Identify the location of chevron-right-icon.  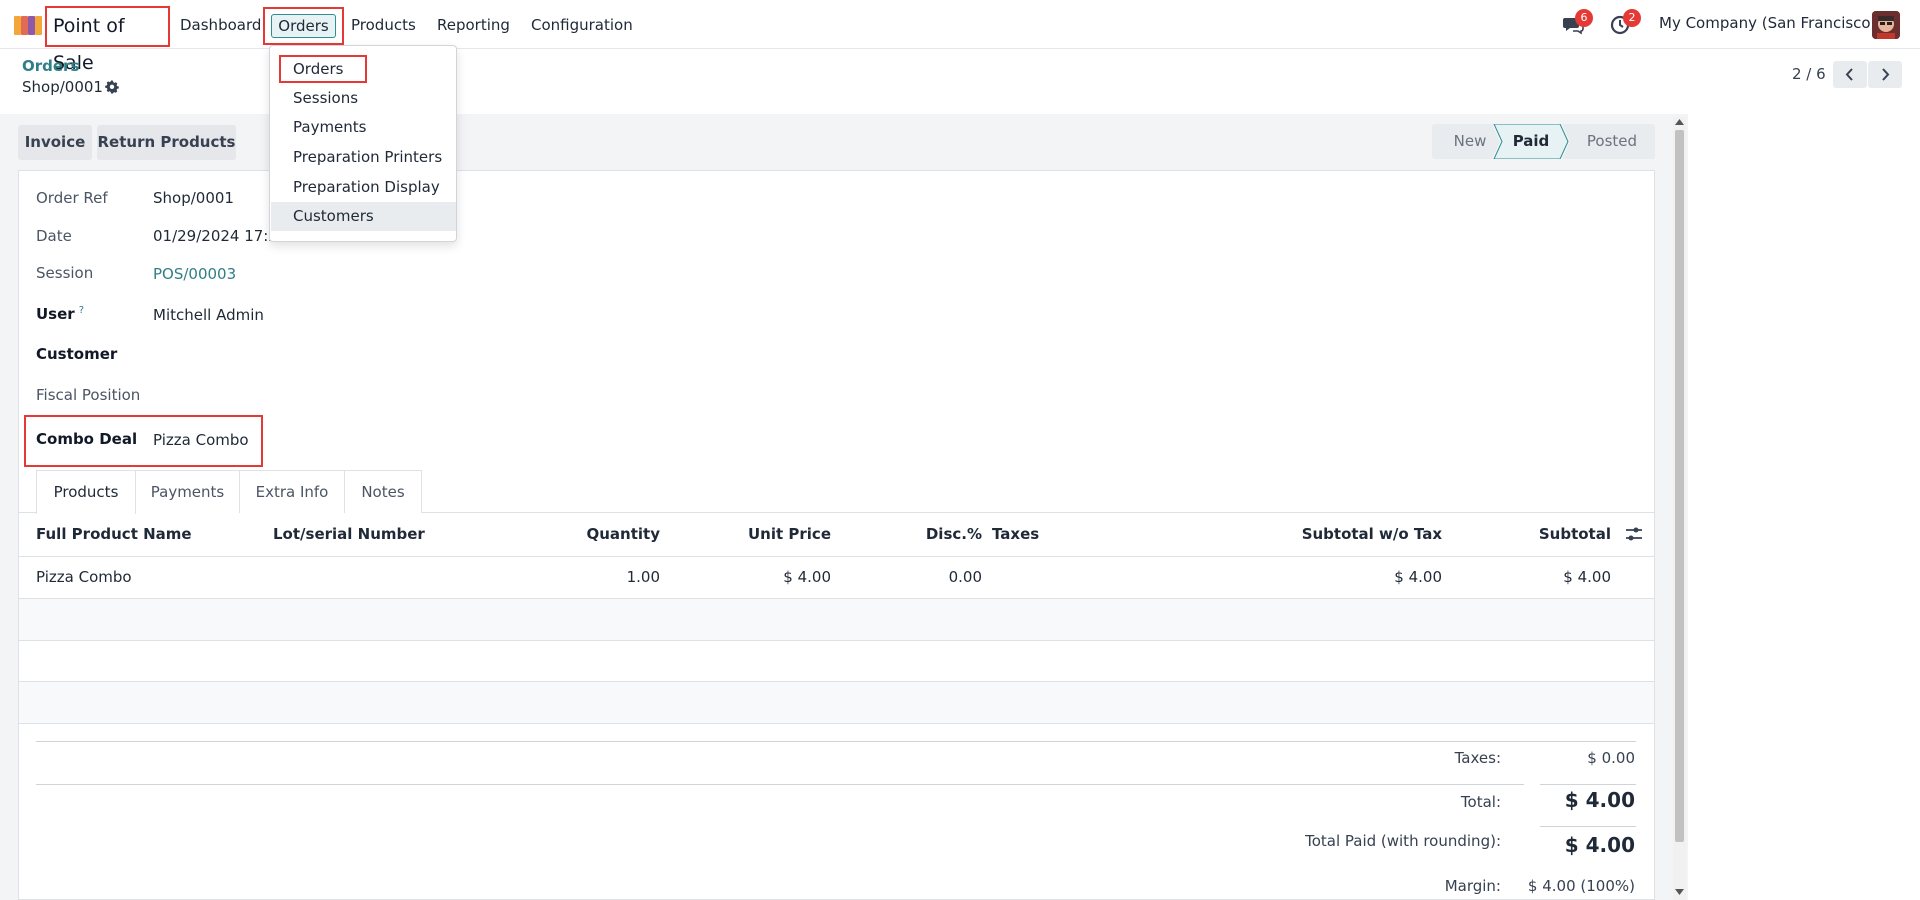
(1886, 74).